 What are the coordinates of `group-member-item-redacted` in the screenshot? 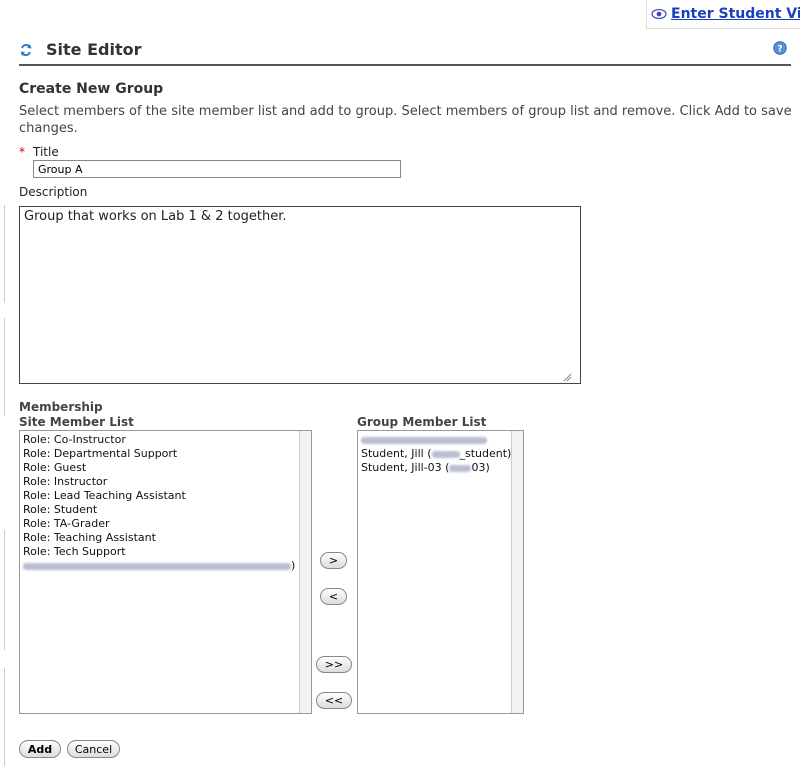 It's located at (434, 440).